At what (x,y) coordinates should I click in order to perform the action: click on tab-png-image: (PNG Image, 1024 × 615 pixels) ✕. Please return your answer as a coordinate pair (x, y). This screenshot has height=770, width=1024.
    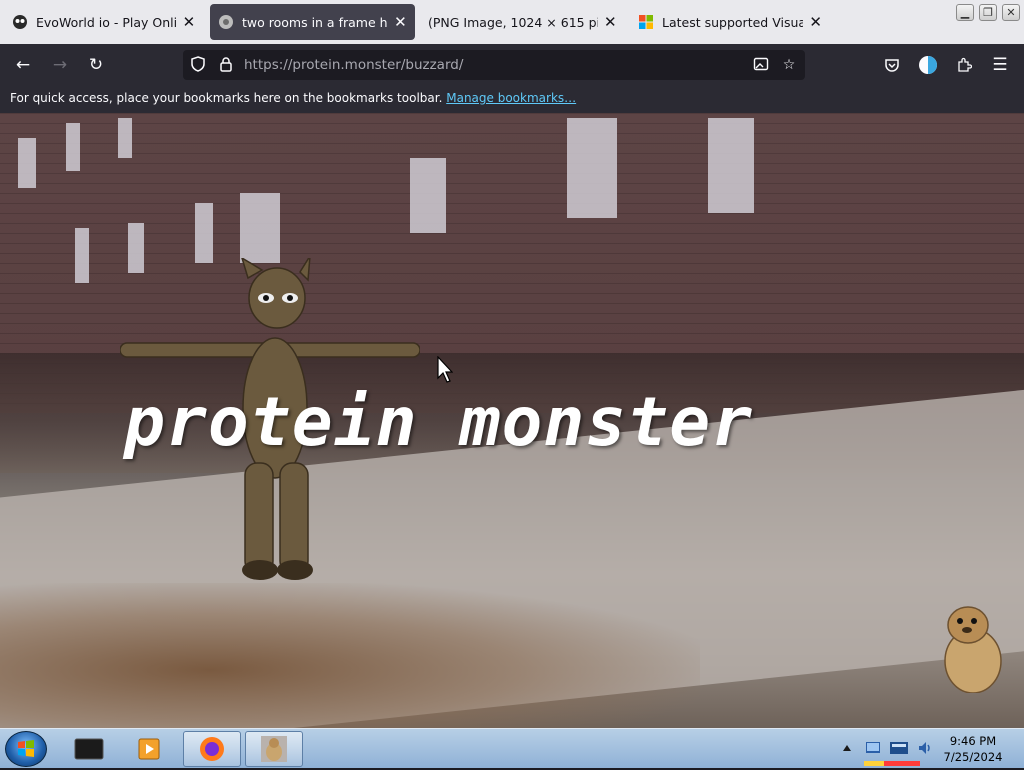
    Looking at the image, I should click on (522, 22).